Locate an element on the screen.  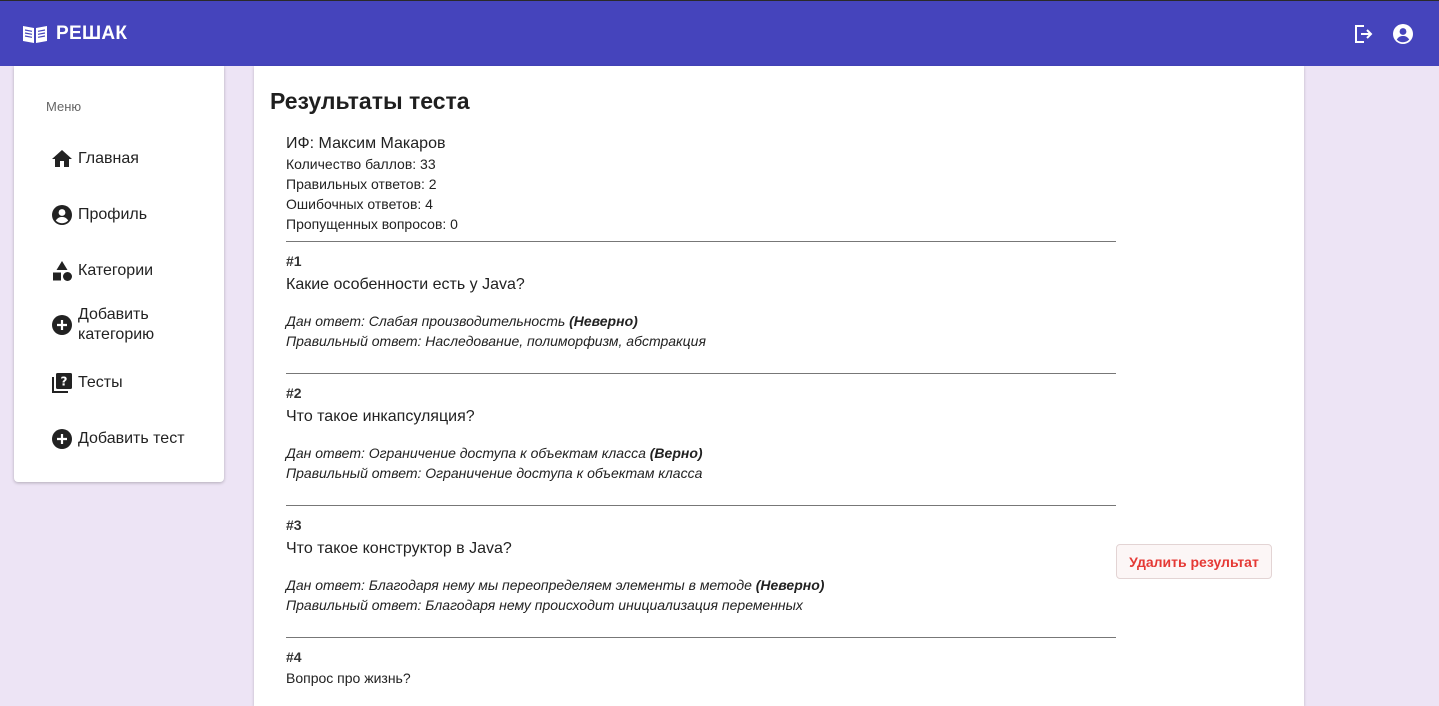
score-line: Количество баллов: 33 is located at coordinates (361, 164).